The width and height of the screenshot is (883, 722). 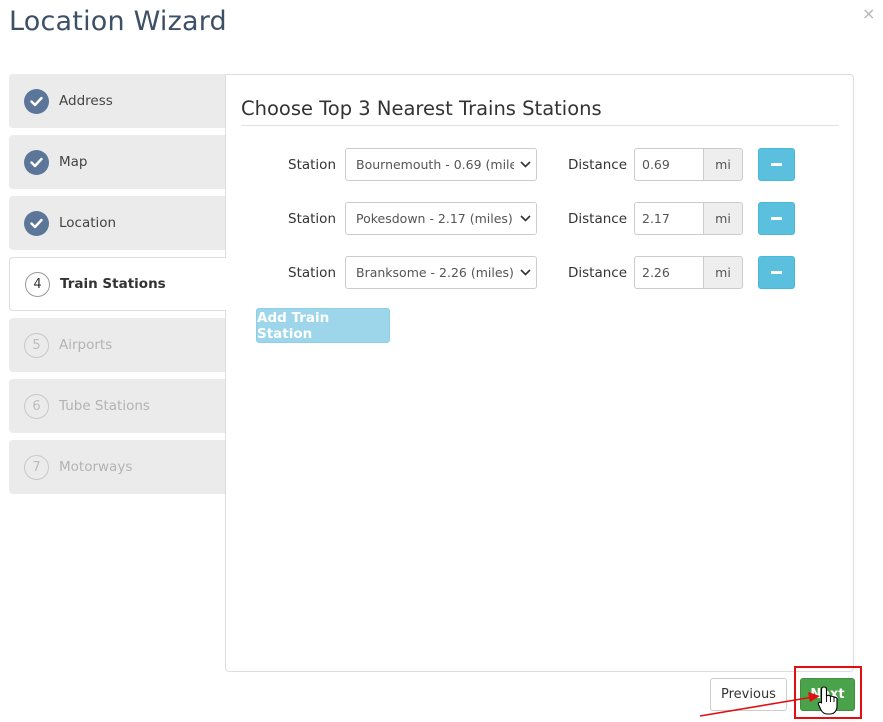 I want to click on step-label: Tube Stations, so click(x=104, y=406).